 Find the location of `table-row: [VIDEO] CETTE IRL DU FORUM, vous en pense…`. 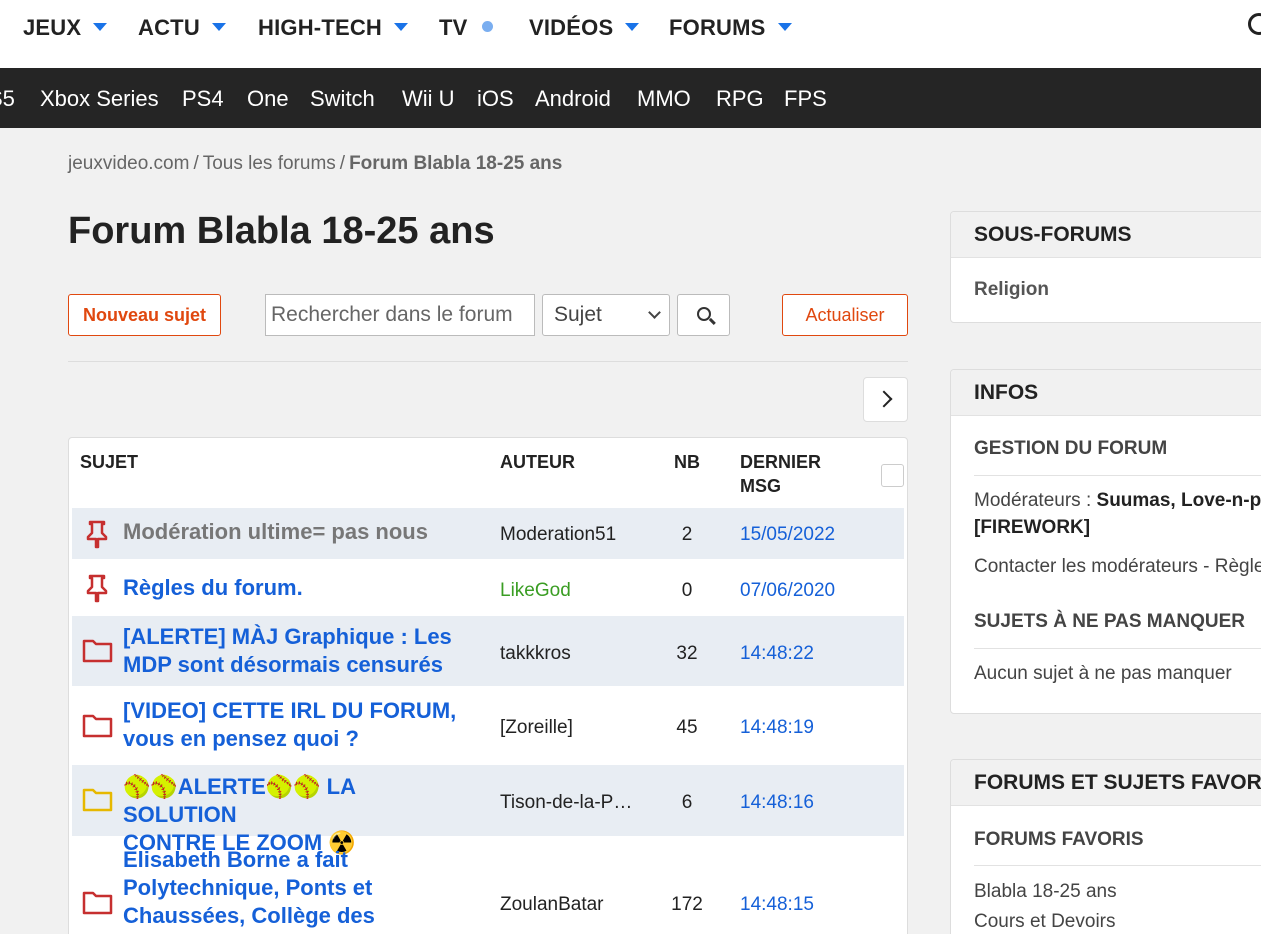

table-row: [VIDEO] CETTE IRL DU FORUM, vous en pense… is located at coordinates (488, 727).